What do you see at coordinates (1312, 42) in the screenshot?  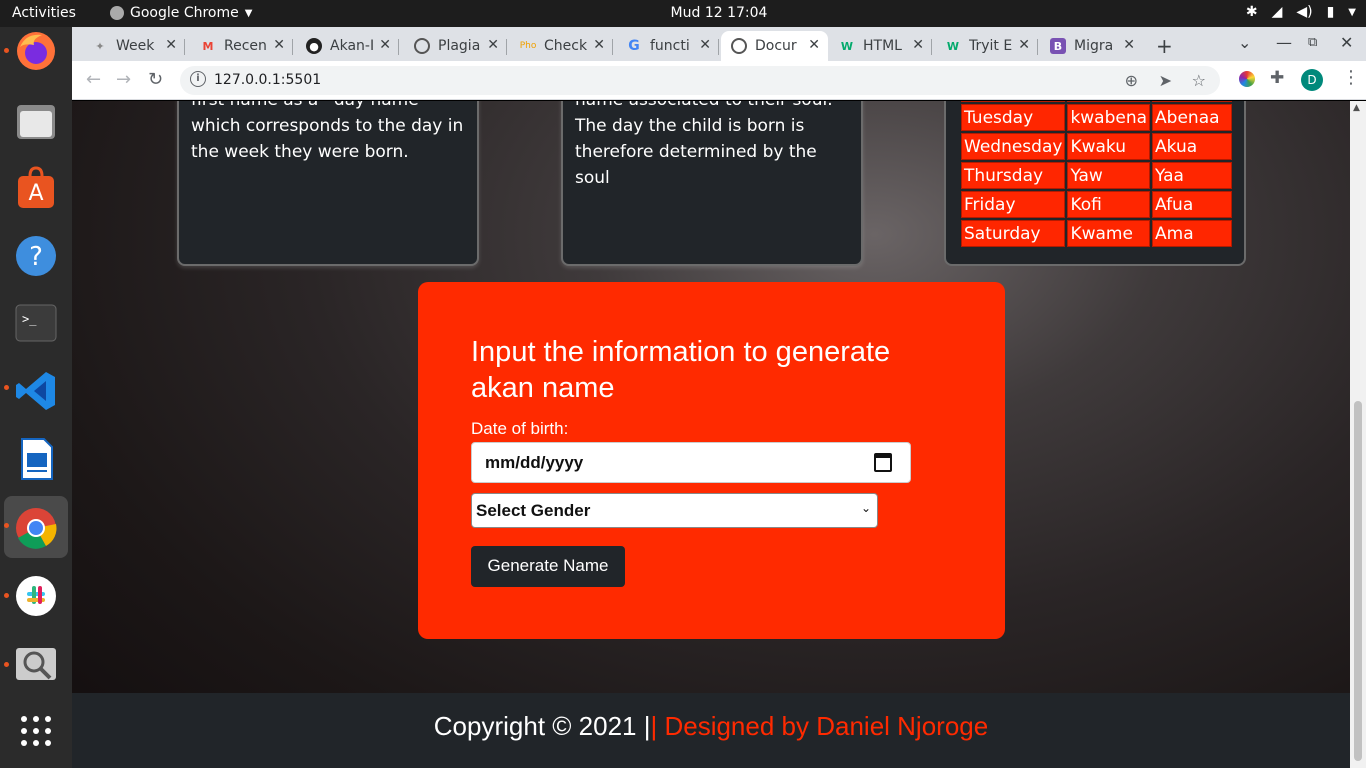 I see `maximize-icon: ⧉` at bounding box center [1312, 42].